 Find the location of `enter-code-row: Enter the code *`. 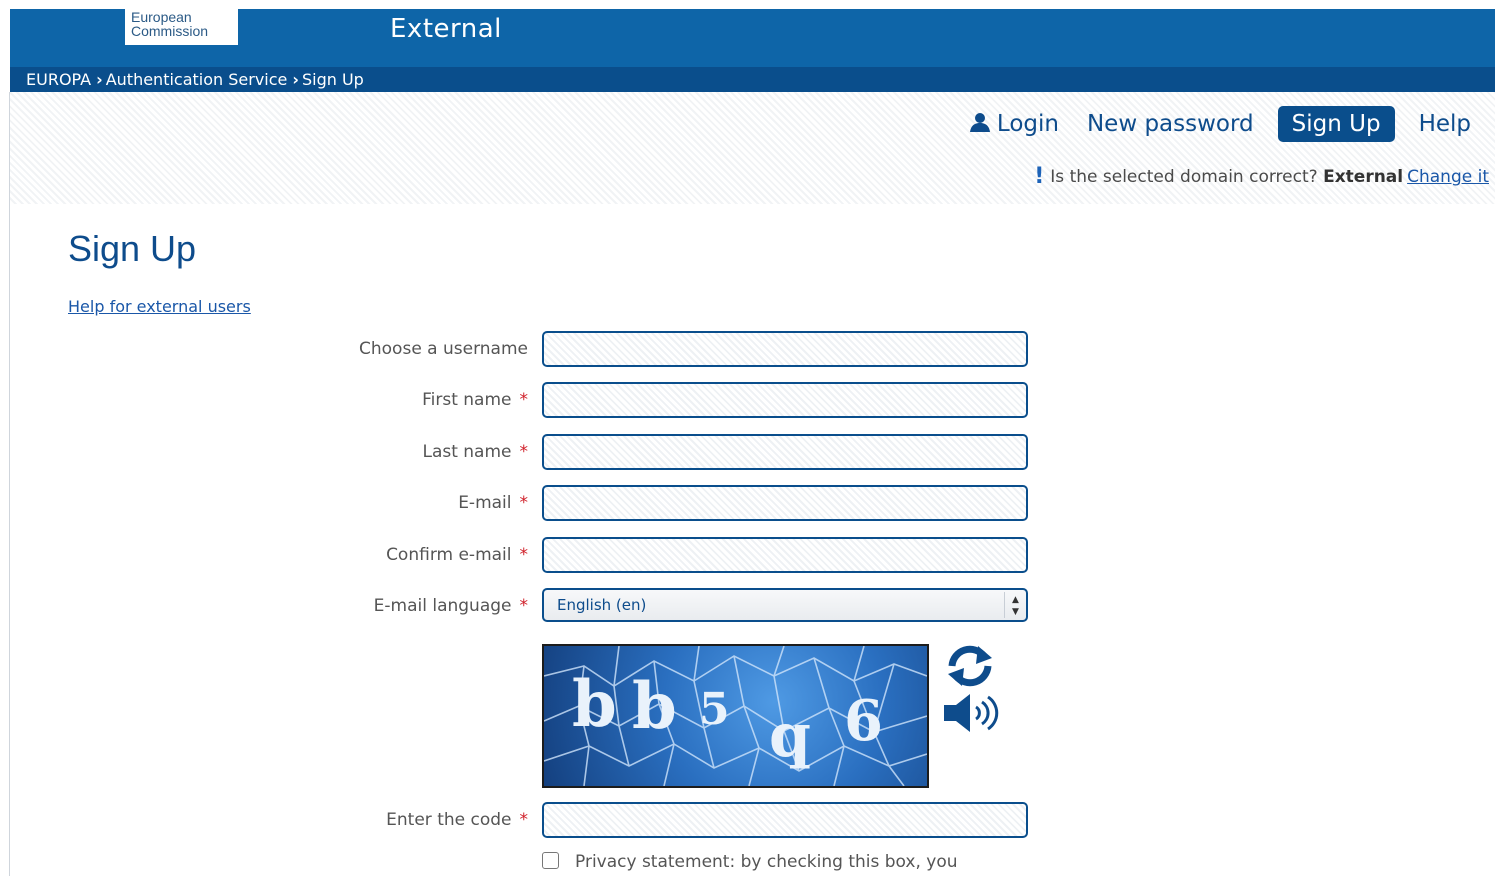

enter-code-row: Enter the code * is located at coordinates (578, 821).